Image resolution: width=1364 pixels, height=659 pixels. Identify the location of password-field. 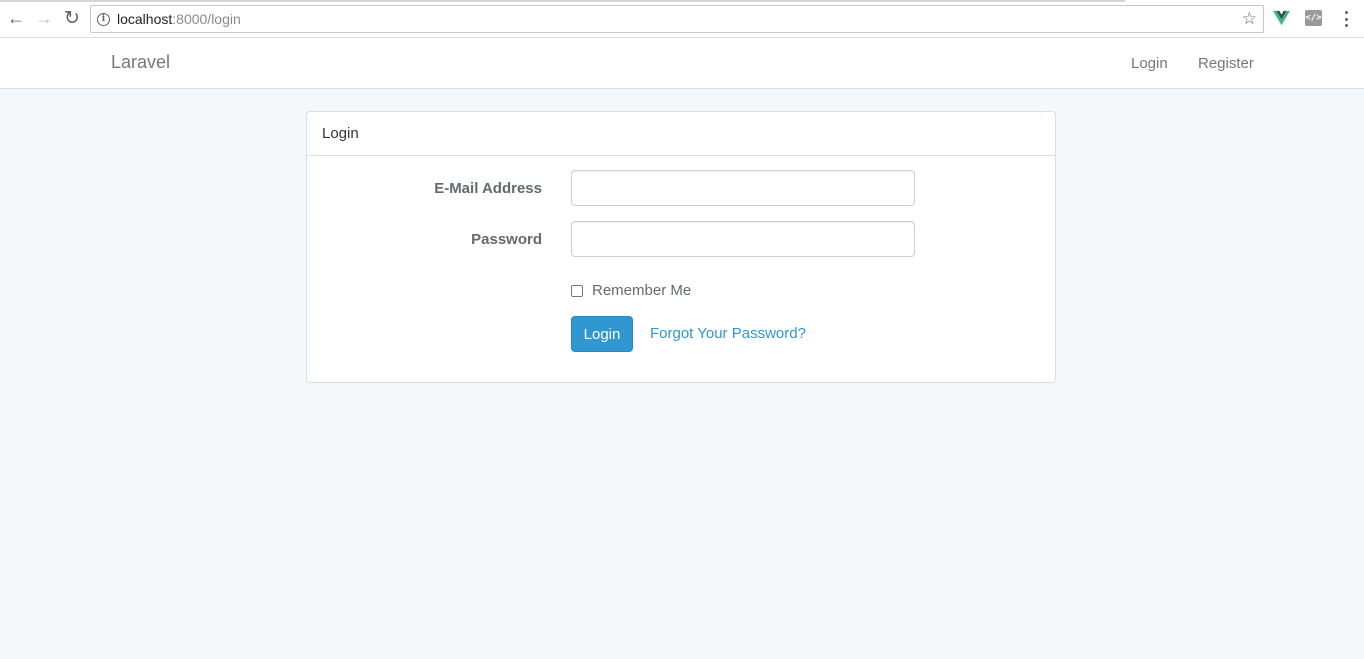
(743, 239).